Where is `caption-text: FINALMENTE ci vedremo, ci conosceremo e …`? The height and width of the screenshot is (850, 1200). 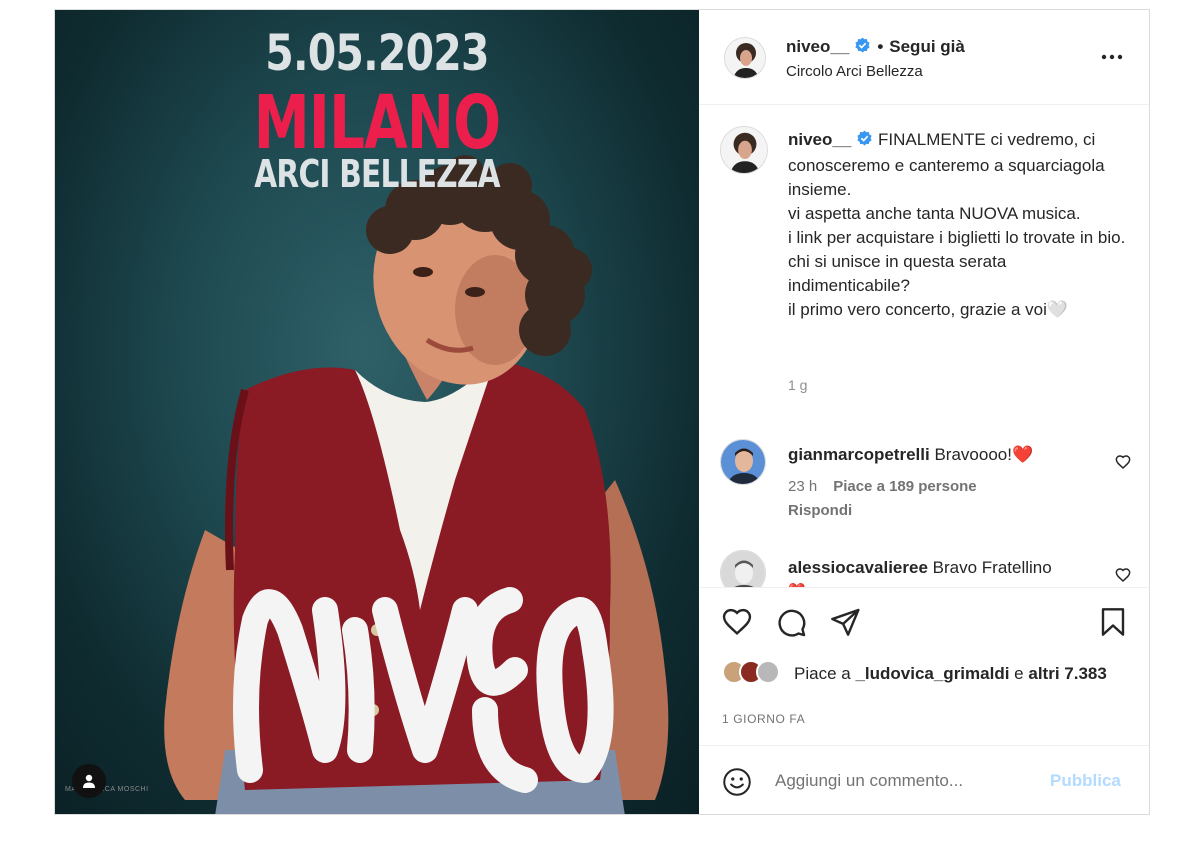
caption-text: FINALMENTE ci vedremo, ci conosceremo e … is located at coordinates (957, 224).